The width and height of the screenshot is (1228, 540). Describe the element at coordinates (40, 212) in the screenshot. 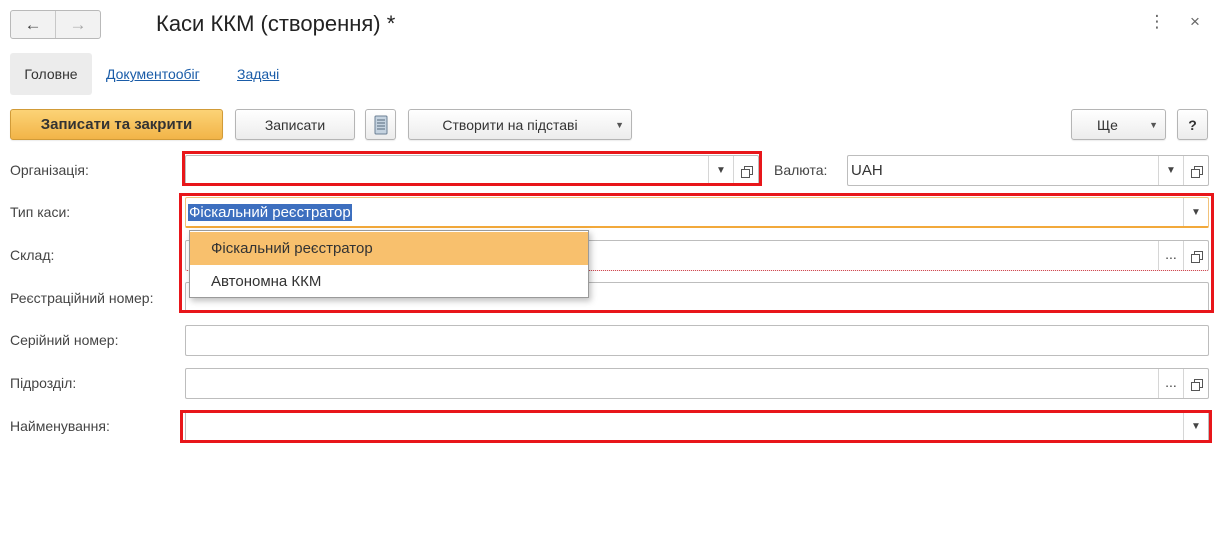

I see `cash-type-label: Тип каси:` at that location.